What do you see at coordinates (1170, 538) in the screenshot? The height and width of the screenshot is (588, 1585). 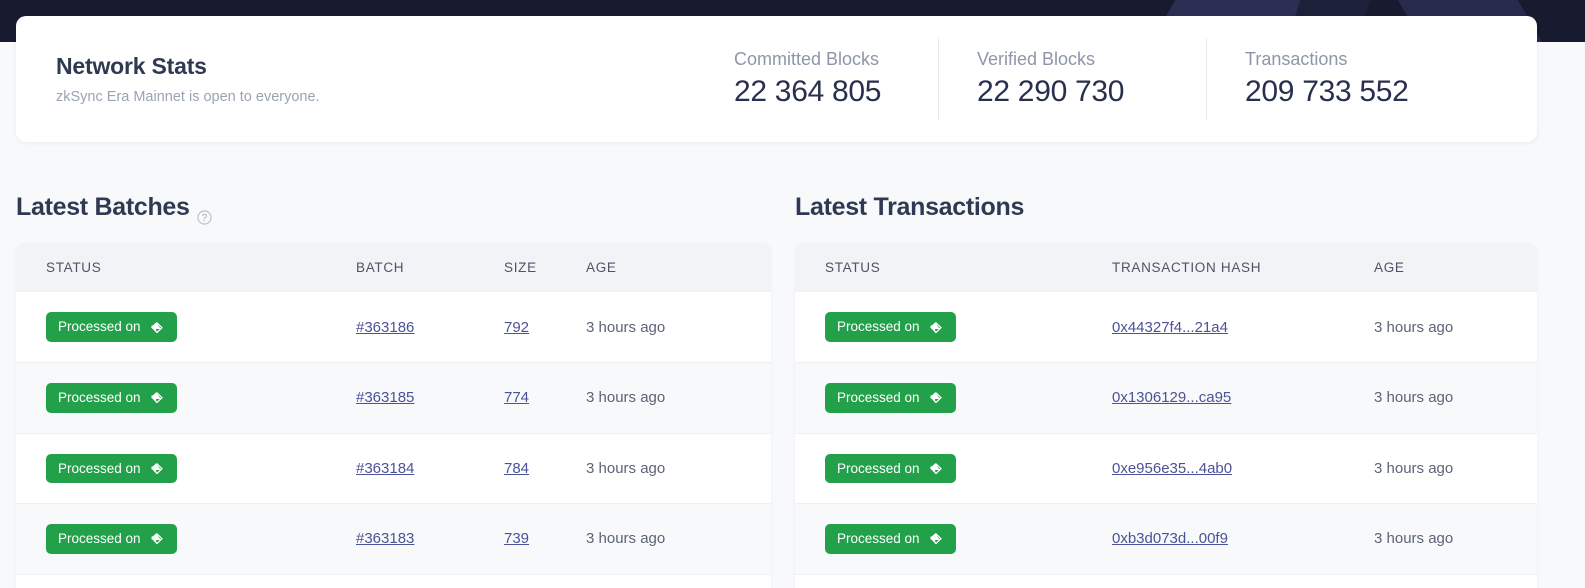 I see `transaction-hash-link: 0xb3d073d...00f9` at bounding box center [1170, 538].